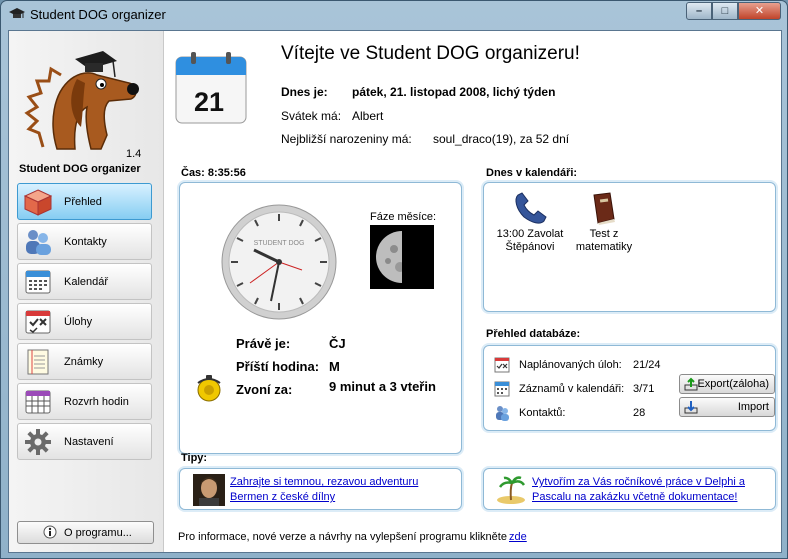  Describe the element at coordinates (50, 532) in the screenshot. I see `info-icon` at that location.